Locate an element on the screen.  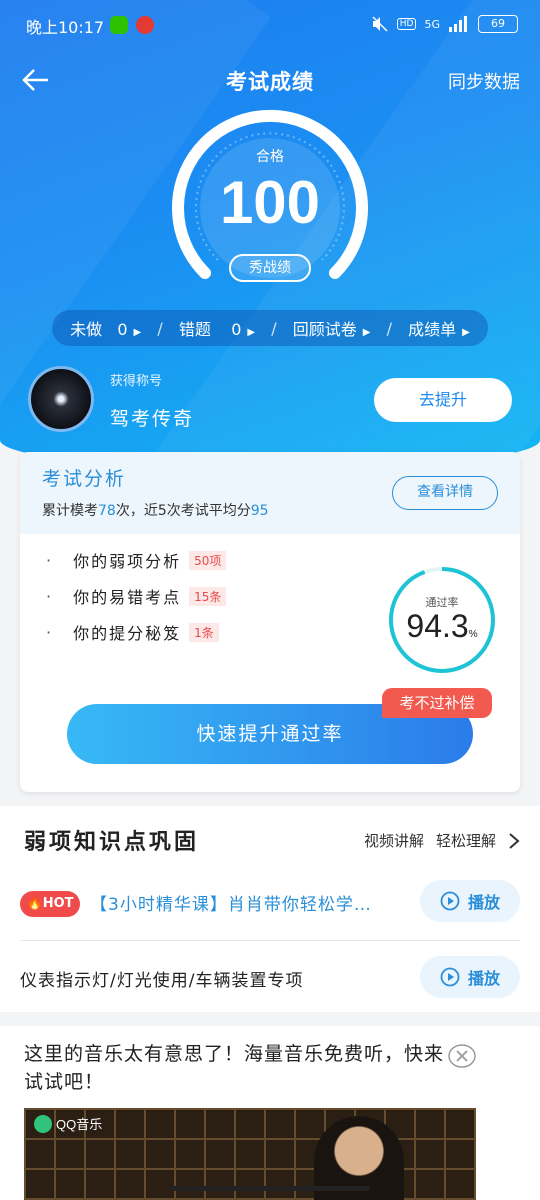
status-time: 晚上10:17 is located at coordinates (65, 27).